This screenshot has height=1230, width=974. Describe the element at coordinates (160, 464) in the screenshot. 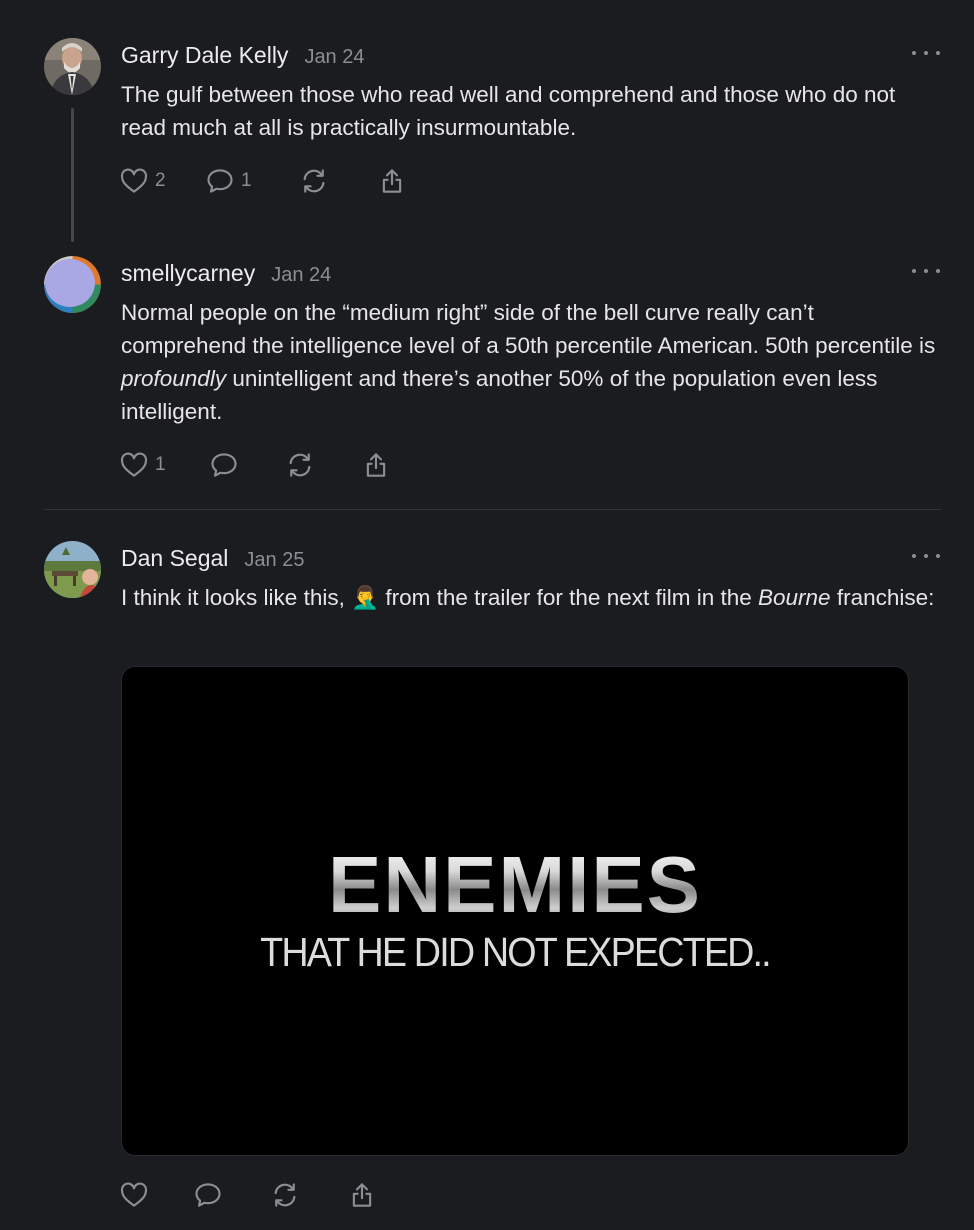

I see `like-count: 1` at that location.